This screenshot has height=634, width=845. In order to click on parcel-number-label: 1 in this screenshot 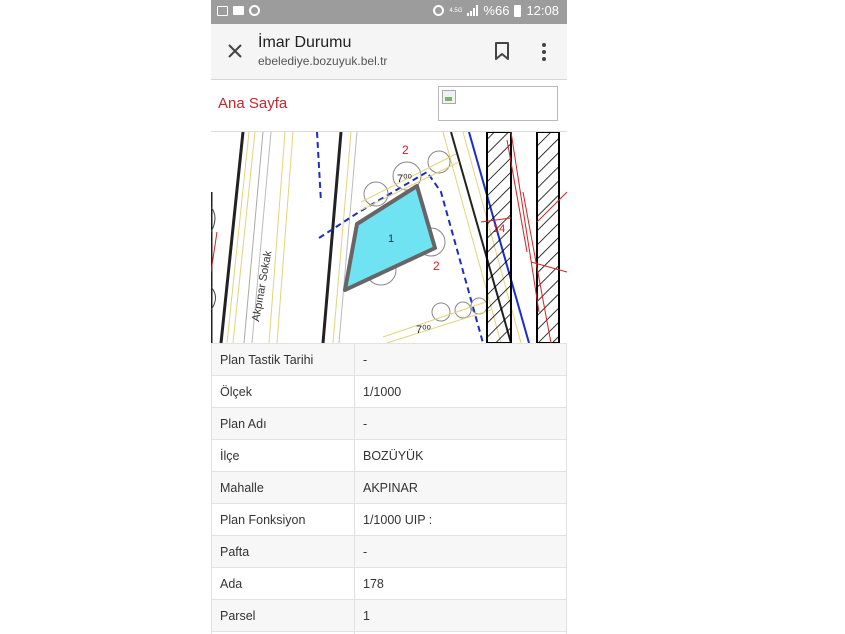, I will do `click(391, 239)`.